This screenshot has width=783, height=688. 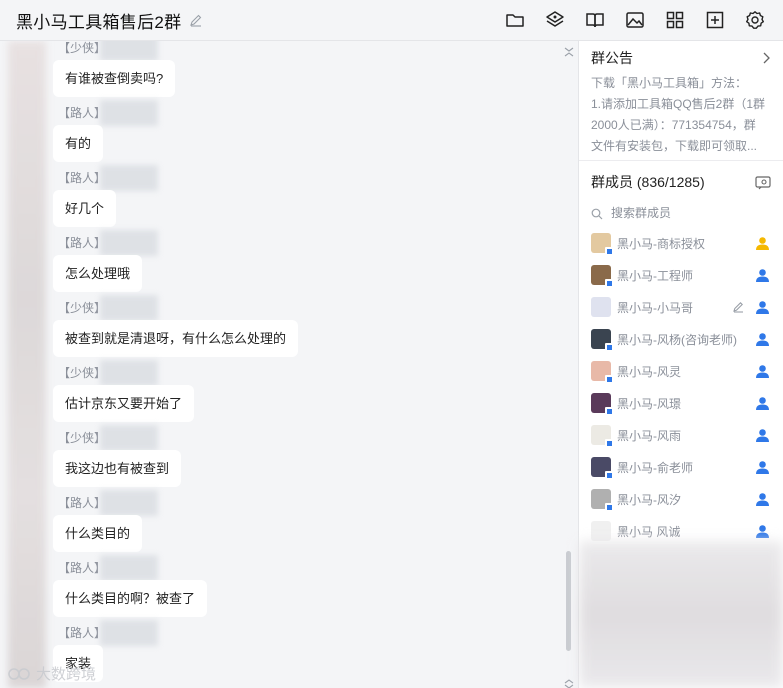 What do you see at coordinates (649, 403) in the screenshot?
I see `member-name: 黑小马-风璟` at bounding box center [649, 403].